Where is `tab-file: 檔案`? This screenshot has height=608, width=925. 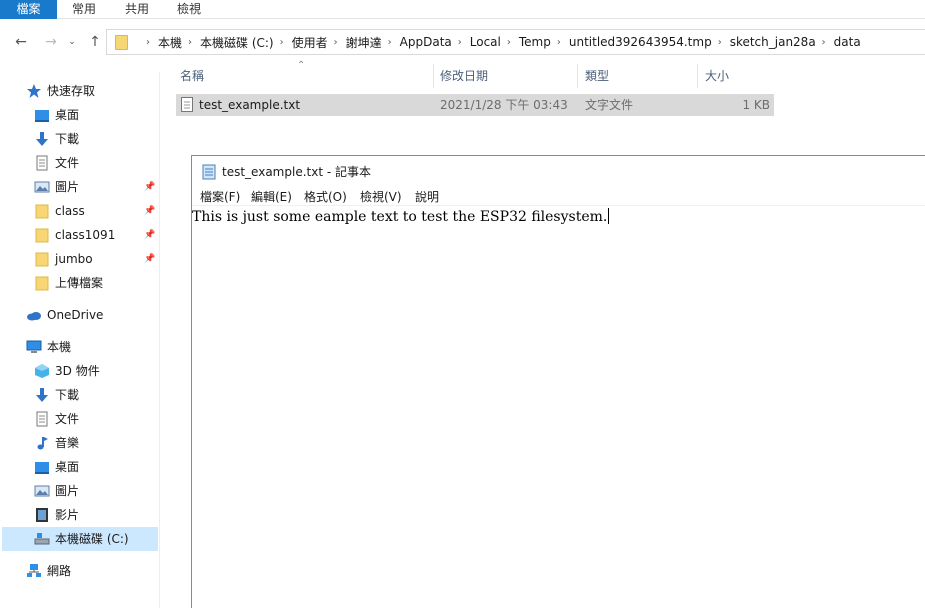 tab-file: 檔案 is located at coordinates (28, 9).